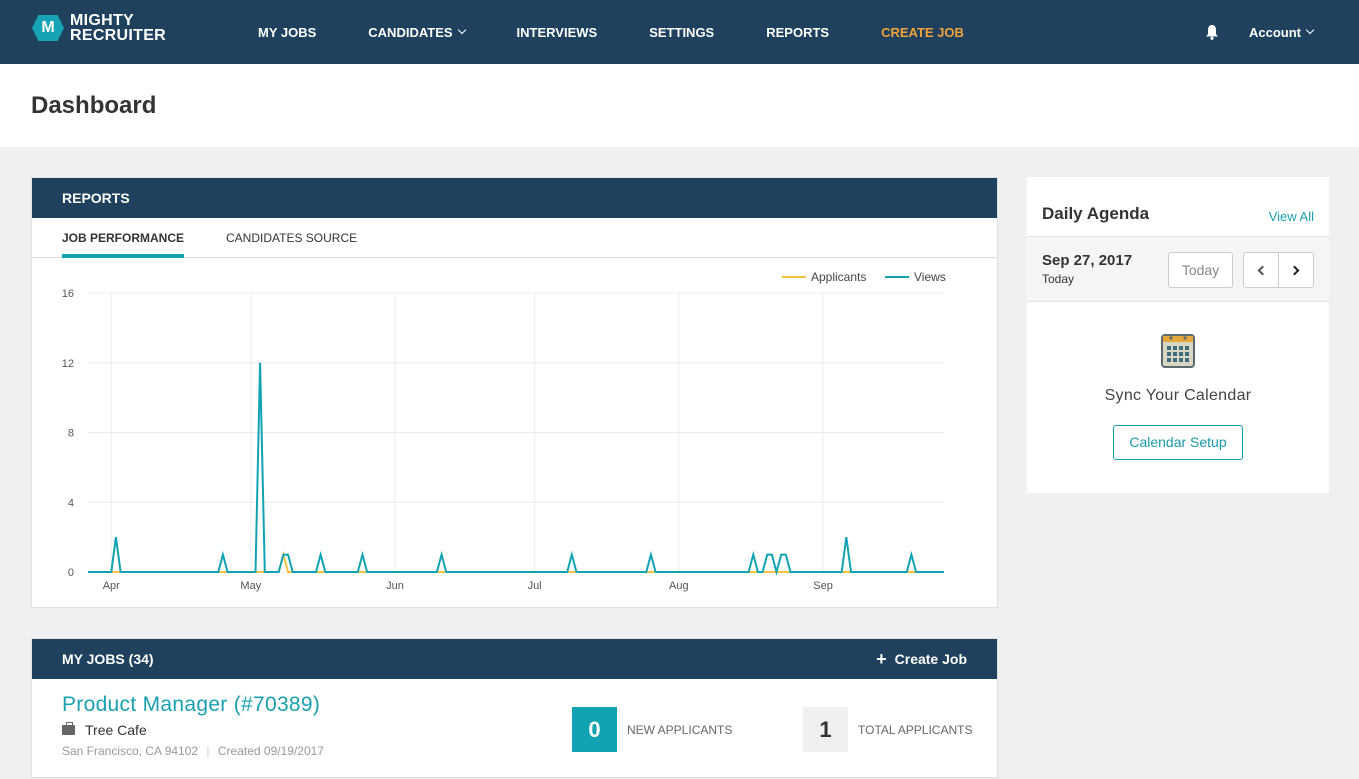  Describe the element at coordinates (250, 586) in the screenshot. I see `x-tick-label: May` at that location.